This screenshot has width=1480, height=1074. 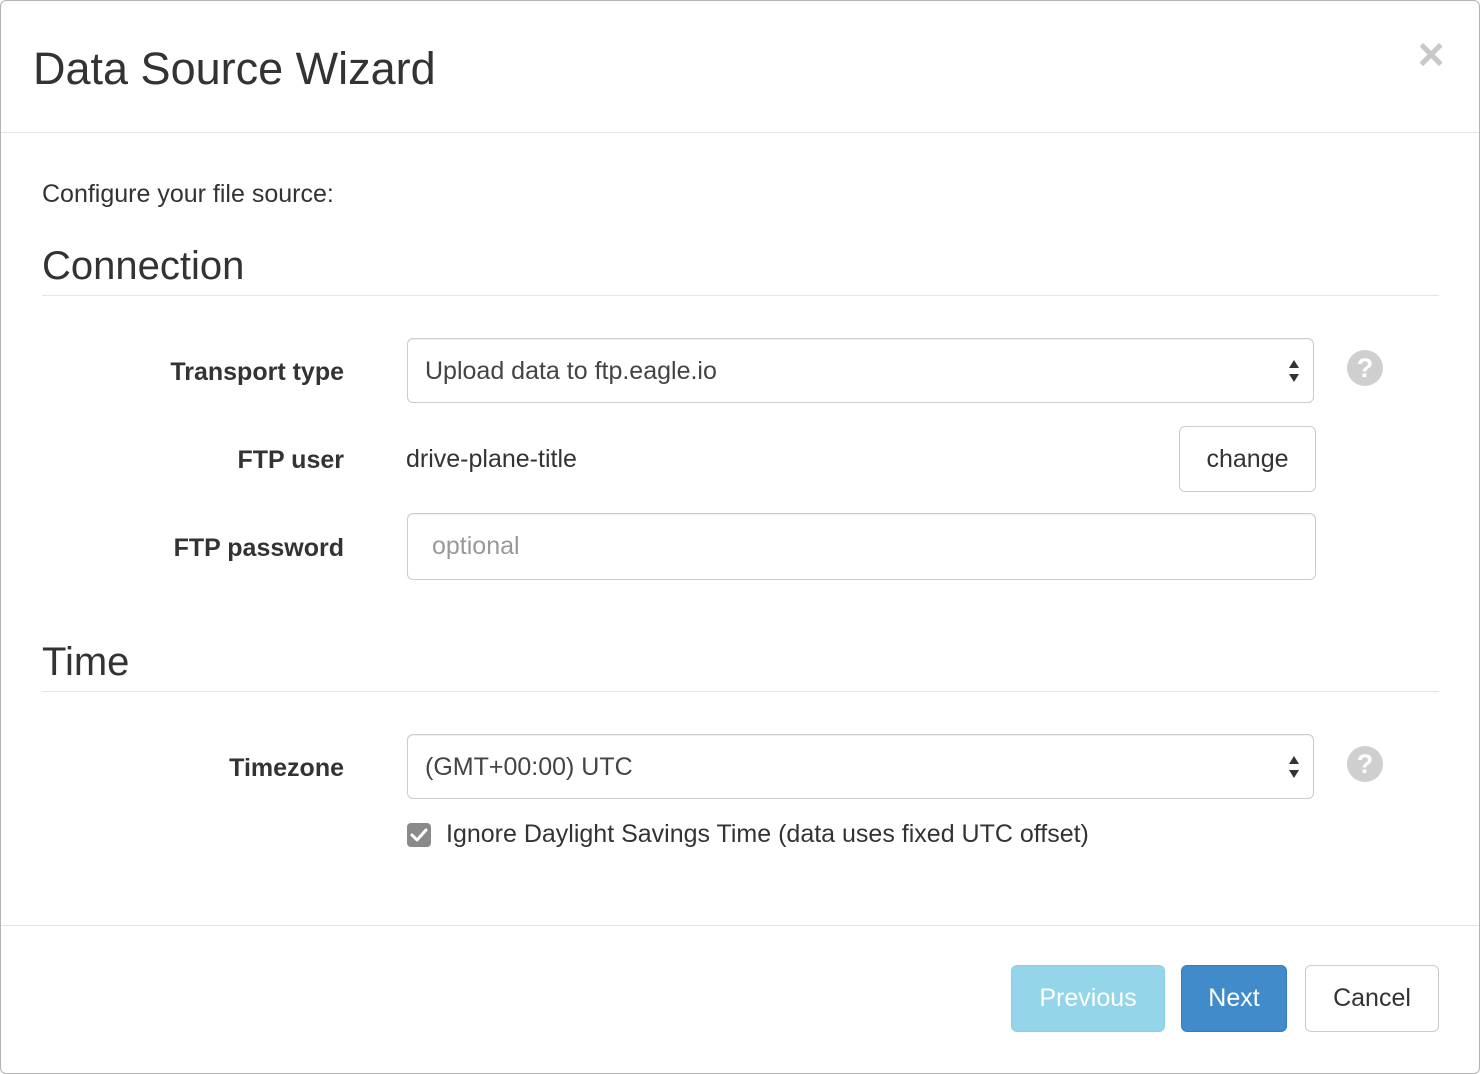 I want to click on time-divider, so click(x=740, y=691).